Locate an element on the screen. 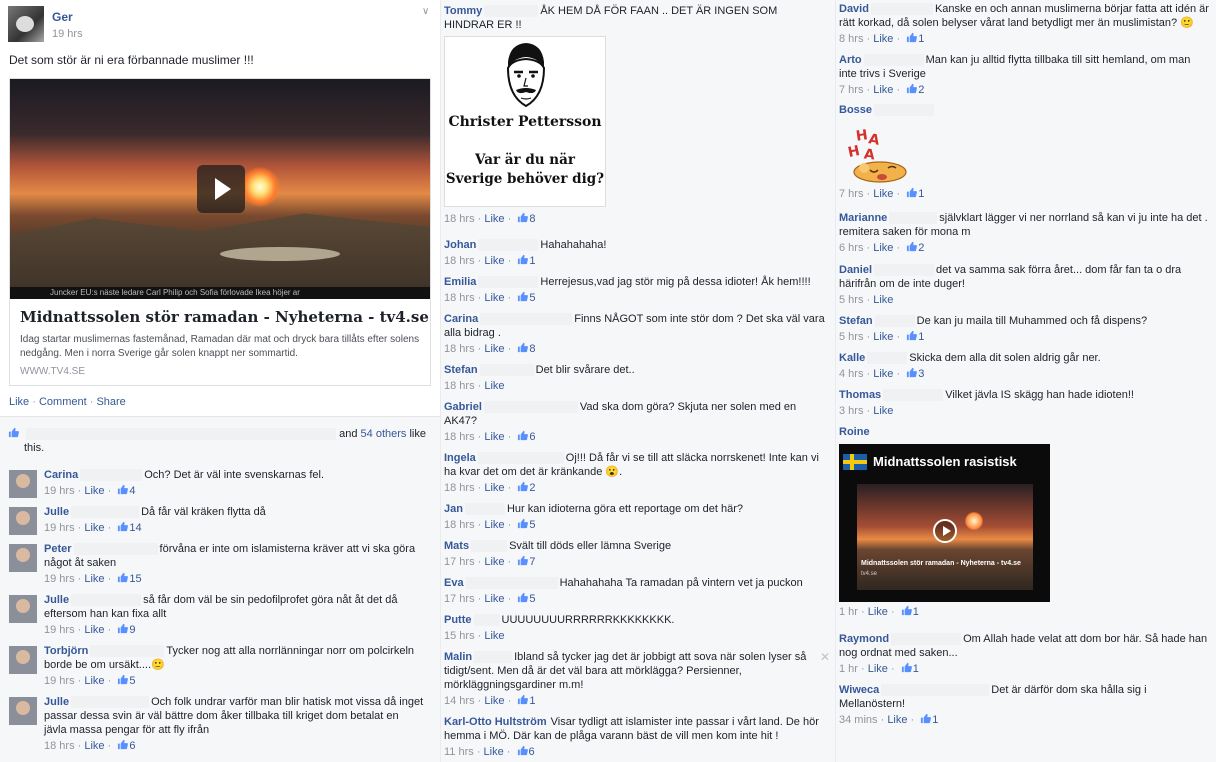 Image resolution: width=1216 pixels, height=762 pixels. comment-like-count: 8 is located at coordinates (532, 219).